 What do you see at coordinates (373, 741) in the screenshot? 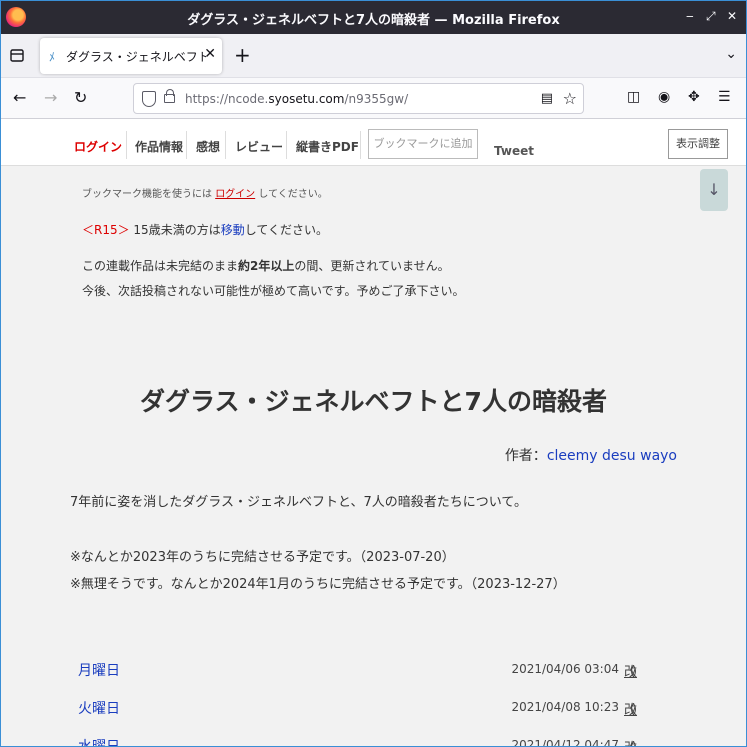
I see `episode-row: 水曜日 2021/04/12 04:47 （ 改 ）` at bounding box center [373, 741].